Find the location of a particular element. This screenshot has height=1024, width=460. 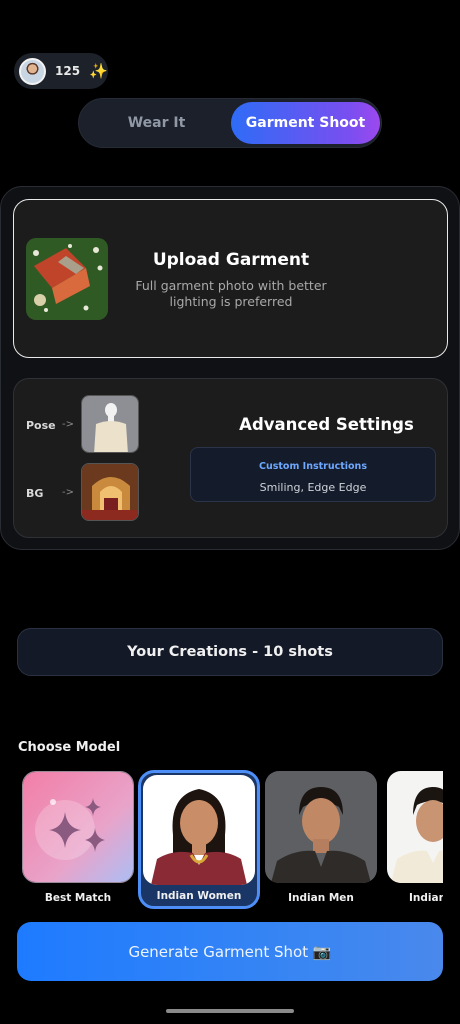

indian-men-image is located at coordinates (321, 827).